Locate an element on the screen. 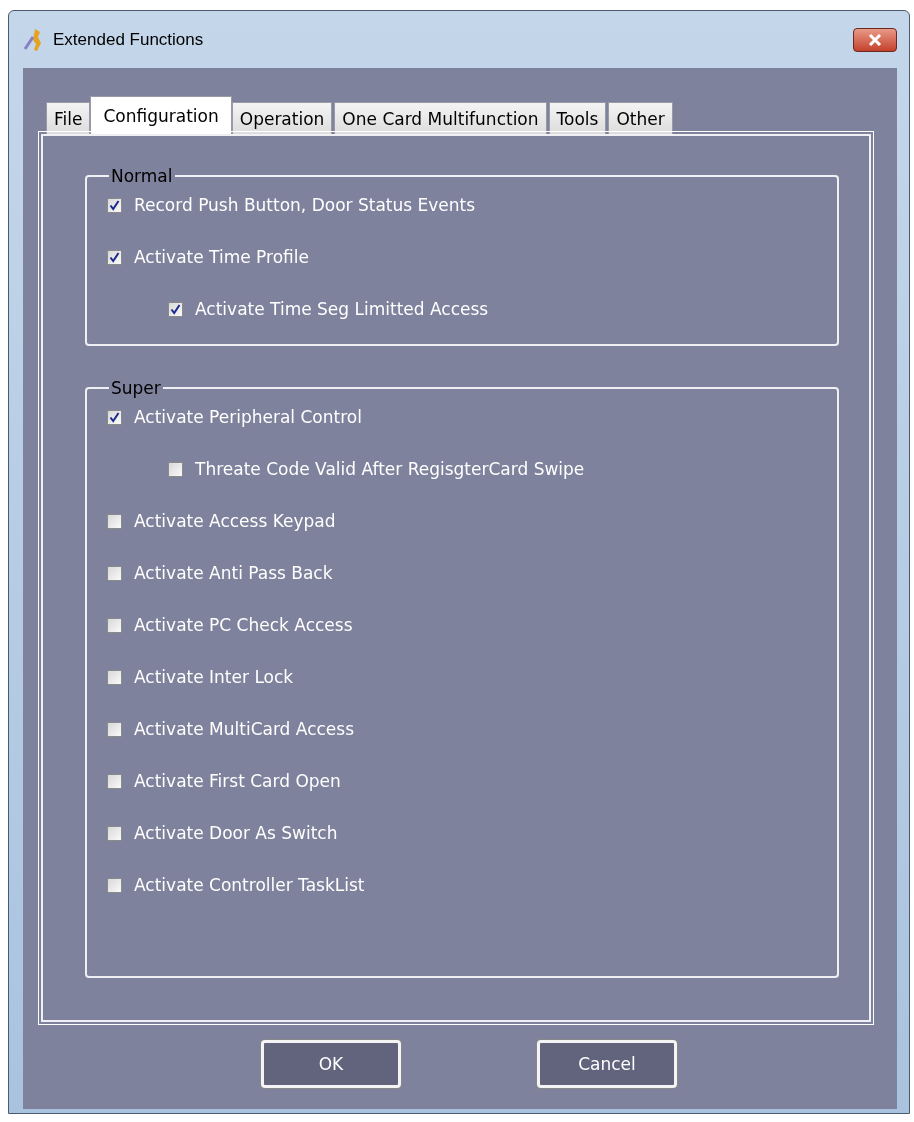 Image resolution: width=914 pixels, height=1122 pixels. group-title: Normal is located at coordinates (142, 176).